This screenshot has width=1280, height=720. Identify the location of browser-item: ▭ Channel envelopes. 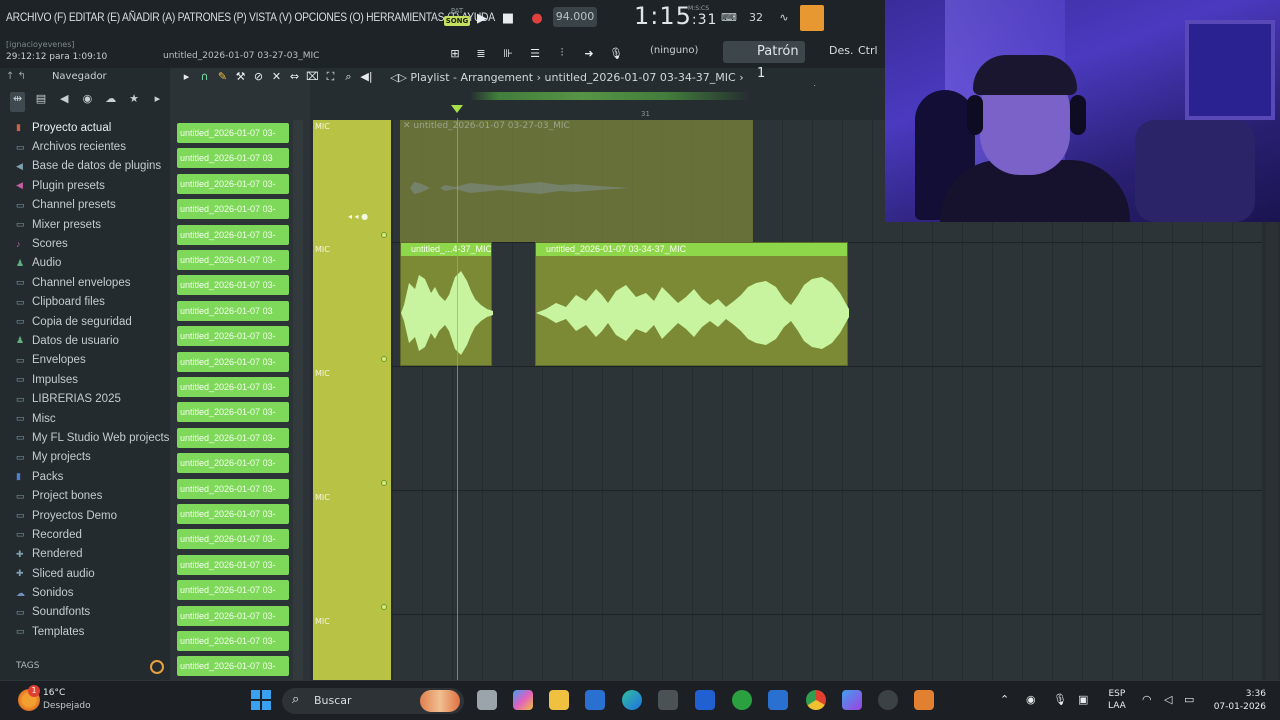
(93, 282).